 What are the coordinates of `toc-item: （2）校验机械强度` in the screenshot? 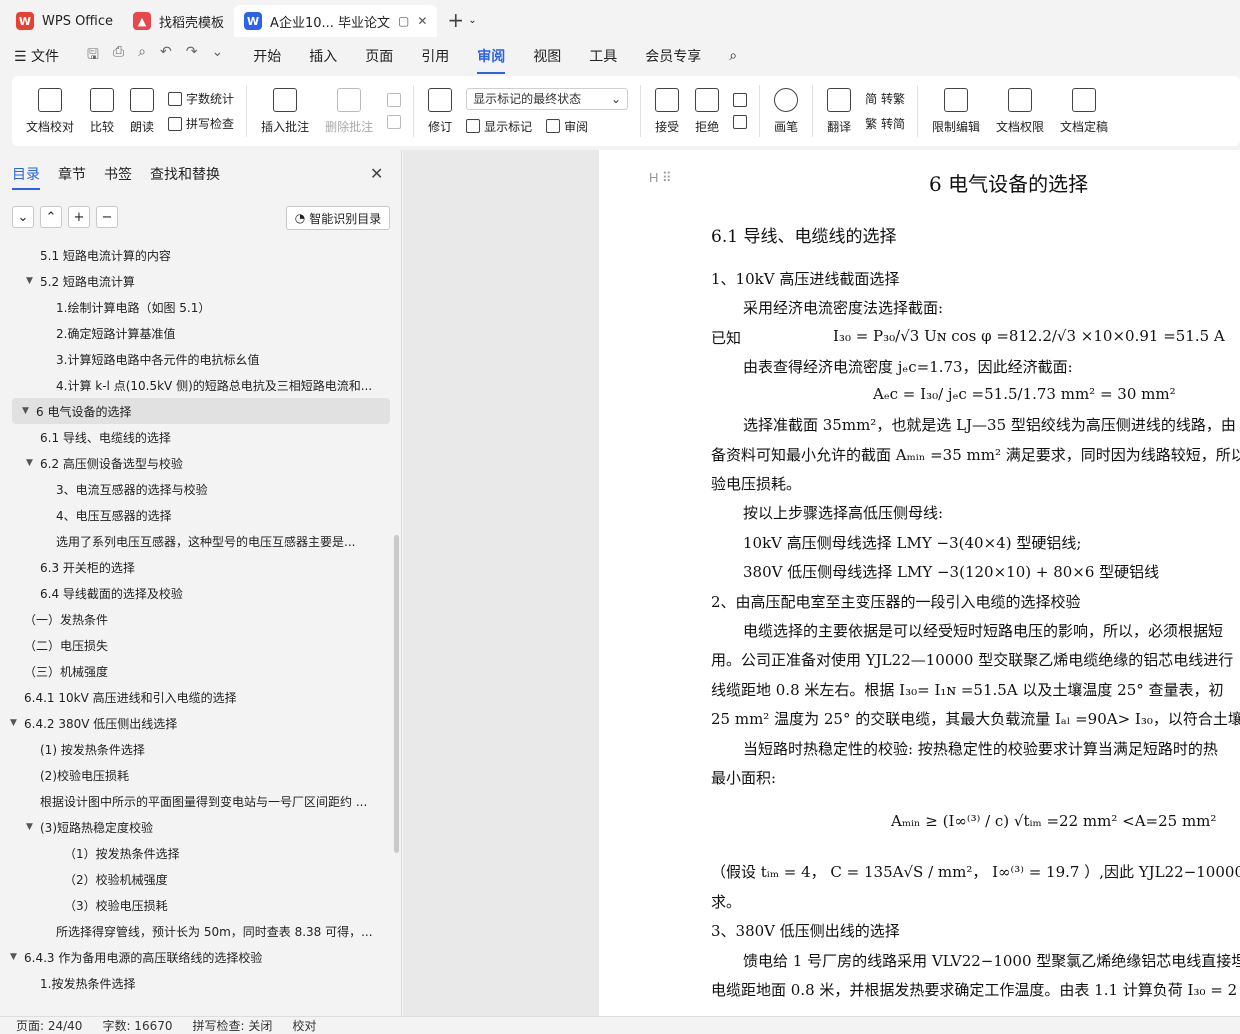 It's located at (196, 879).